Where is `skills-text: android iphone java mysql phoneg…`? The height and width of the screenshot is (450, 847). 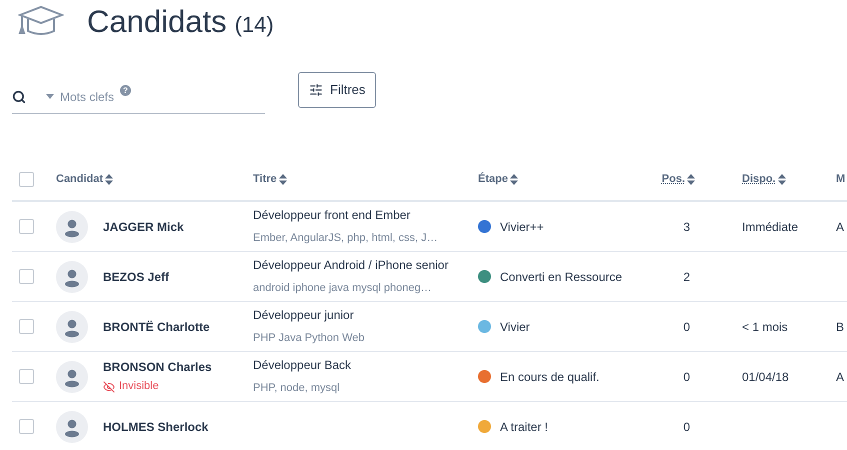
skills-text: android iphone java mysql phoneg… is located at coordinates (343, 288).